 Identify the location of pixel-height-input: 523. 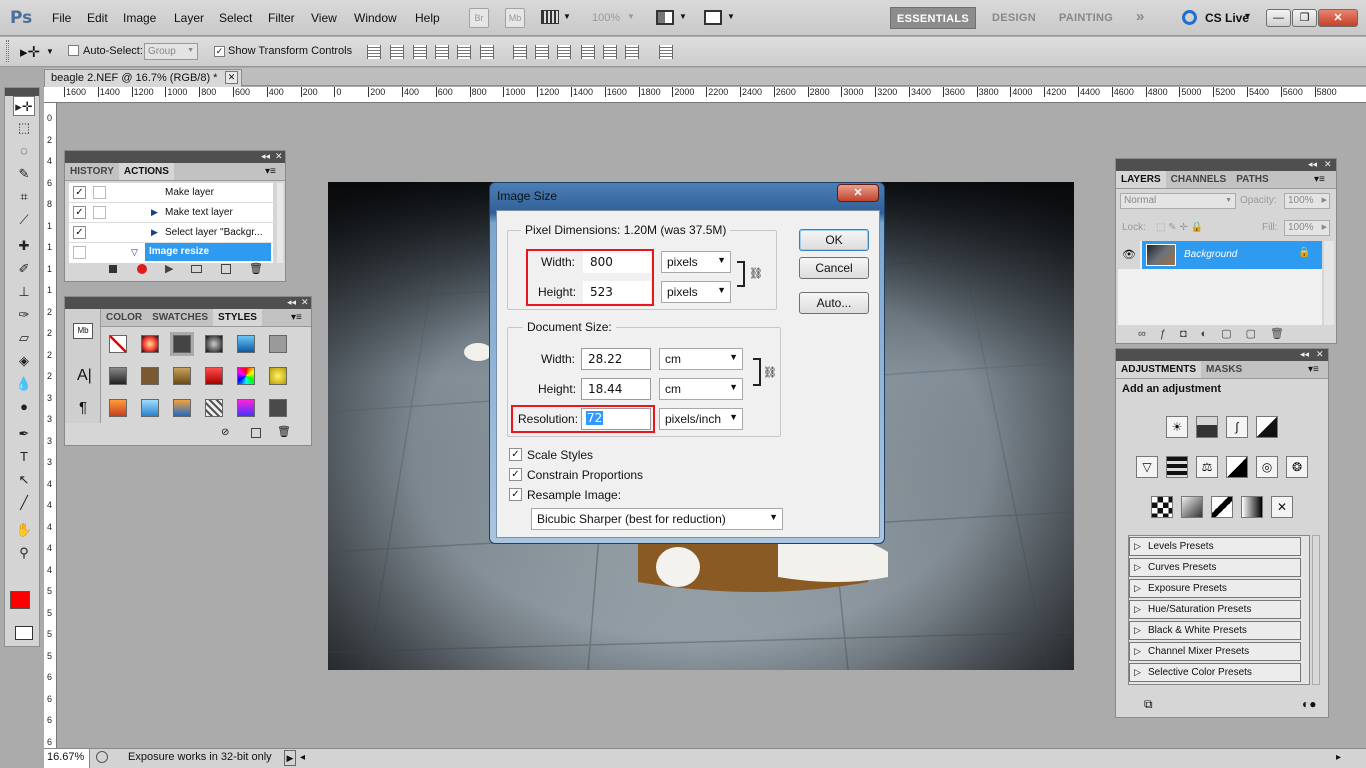
(617, 292).